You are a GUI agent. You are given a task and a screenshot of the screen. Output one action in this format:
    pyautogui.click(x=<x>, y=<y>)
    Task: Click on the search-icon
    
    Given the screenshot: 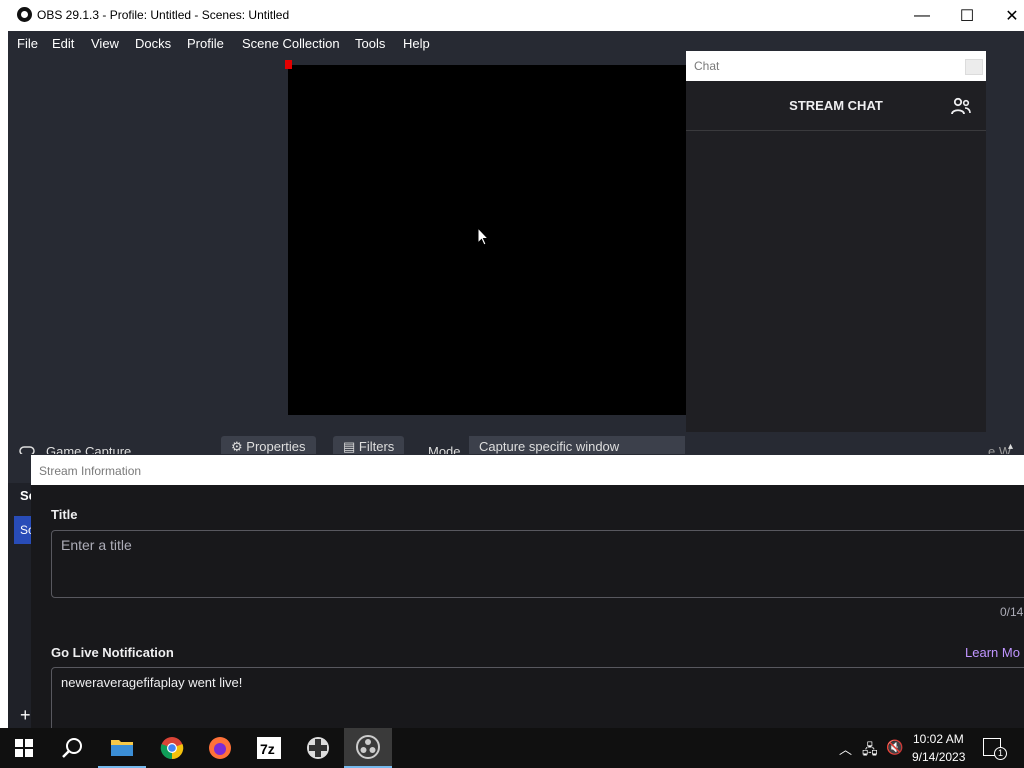 What is the action you would take?
    pyautogui.click(x=72, y=748)
    